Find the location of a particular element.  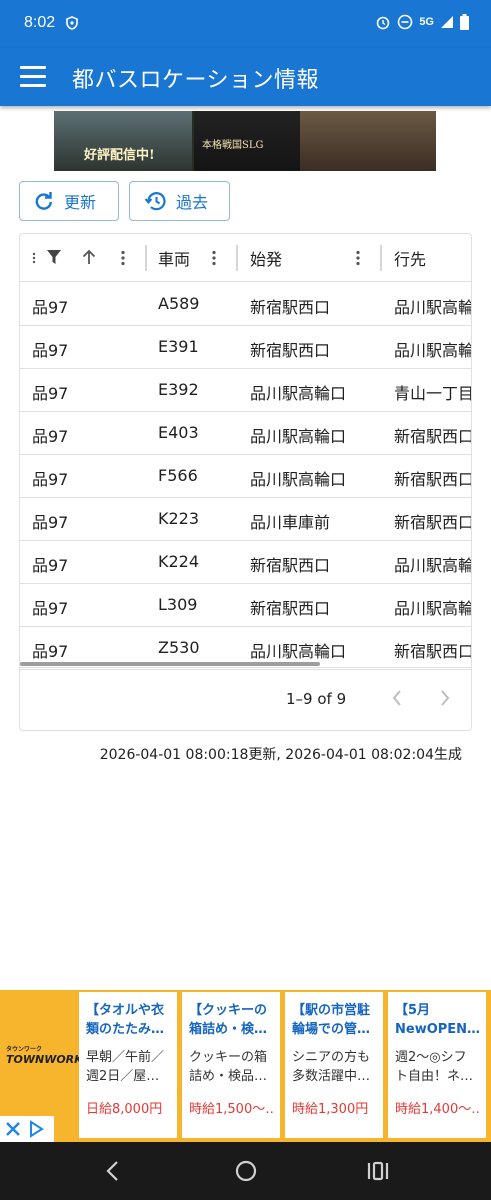

banner-ad: 好評配信中! 本格戦国SLG is located at coordinates (245, 141).